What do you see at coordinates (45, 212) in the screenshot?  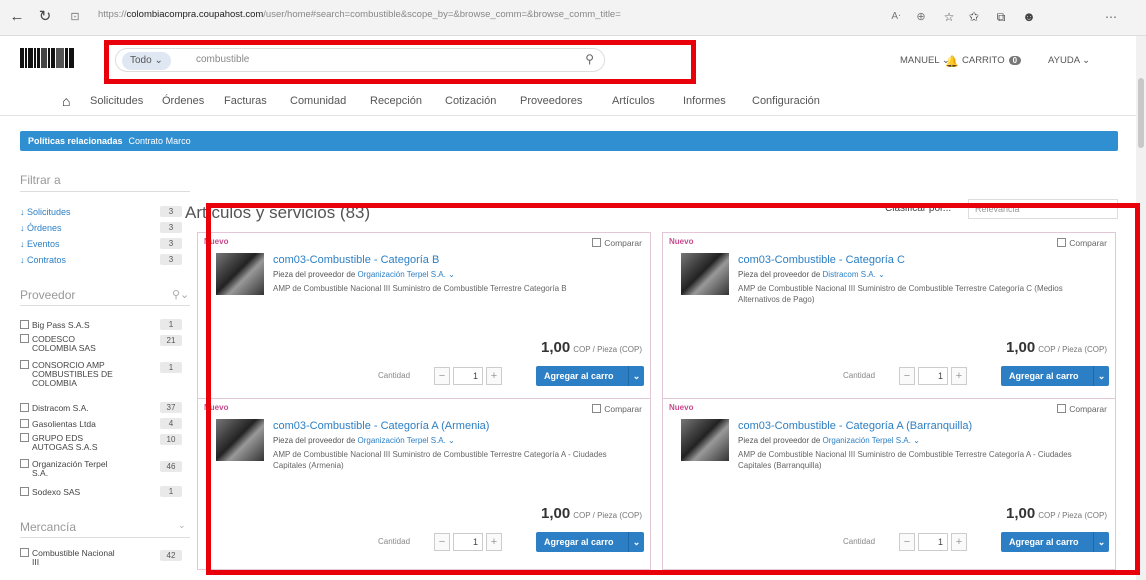 I see `filter-link-solicitudes: ↓ Solicitudes` at bounding box center [45, 212].